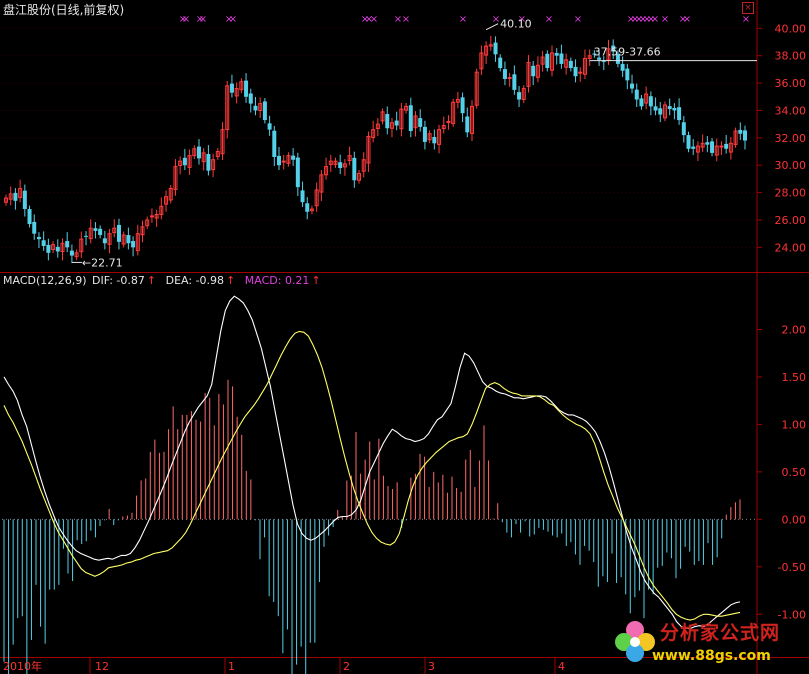 Image resolution: width=809 pixels, height=674 pixels. Describe the element at coordinates (627, 52) in the screenshot. I see `range-label: 37.59-37.66` at that location.